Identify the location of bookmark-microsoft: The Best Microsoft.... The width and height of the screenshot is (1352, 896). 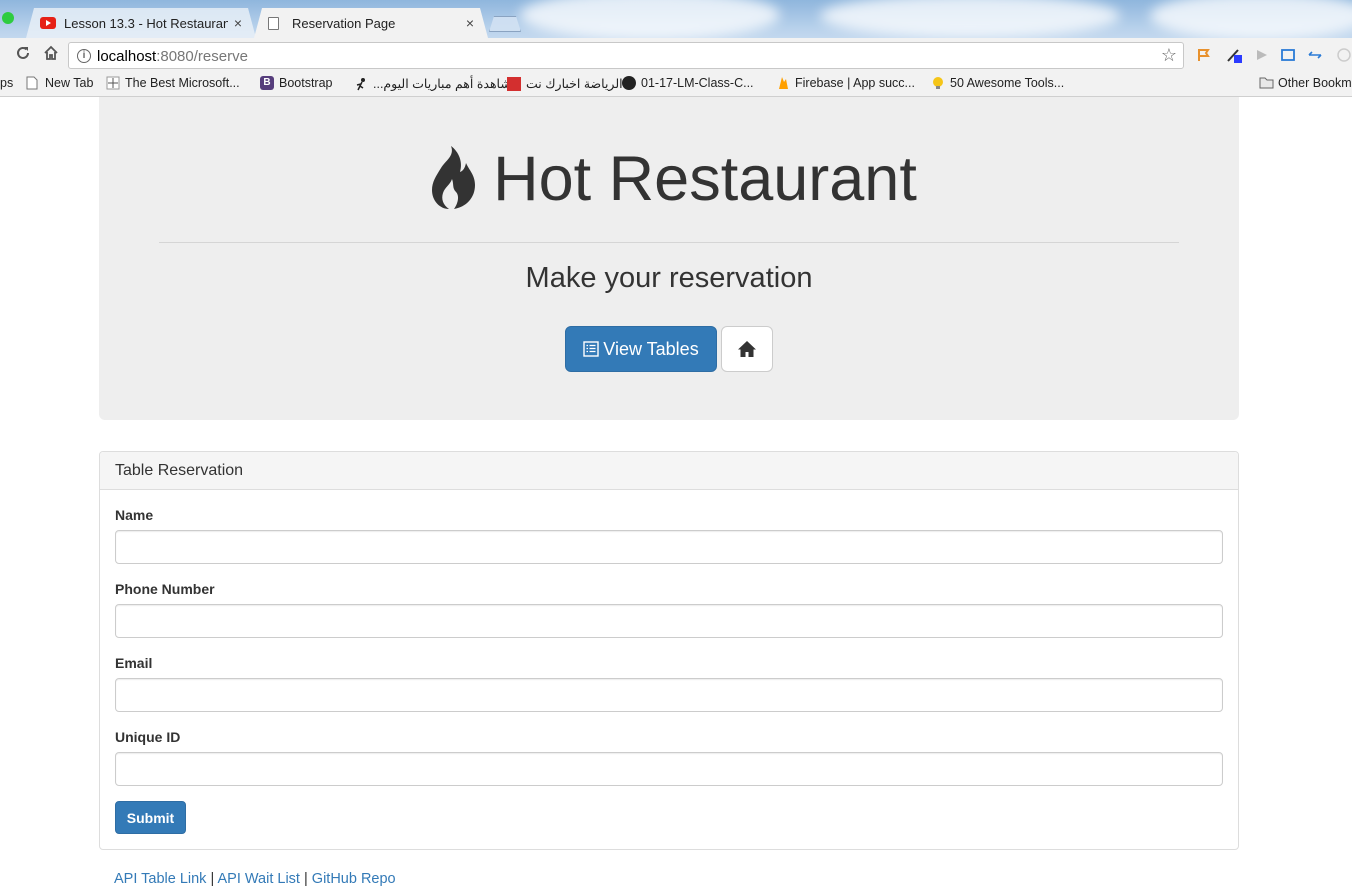
(173, 83).